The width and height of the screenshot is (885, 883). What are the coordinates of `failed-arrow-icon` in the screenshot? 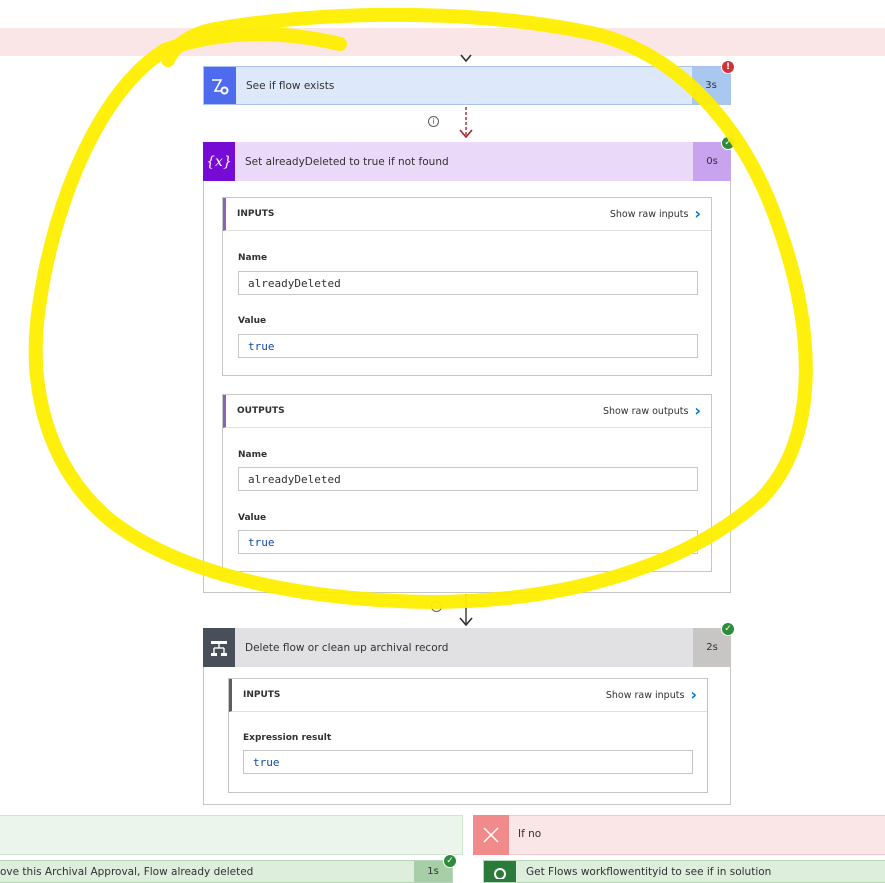 It's located at (466, 123).